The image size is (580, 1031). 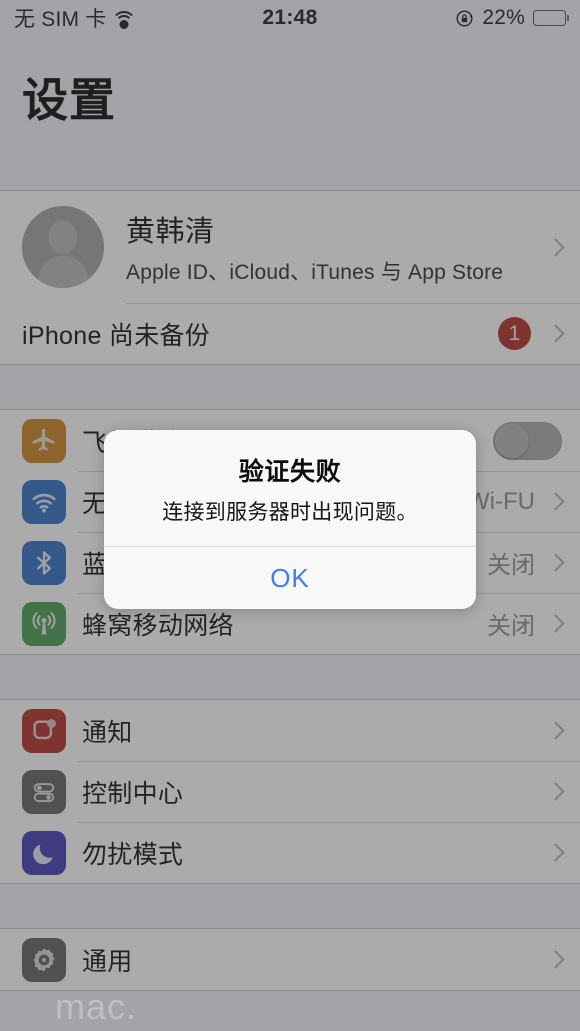 I want to click on status-bar-right: 22%, so click(x=510, y=18).